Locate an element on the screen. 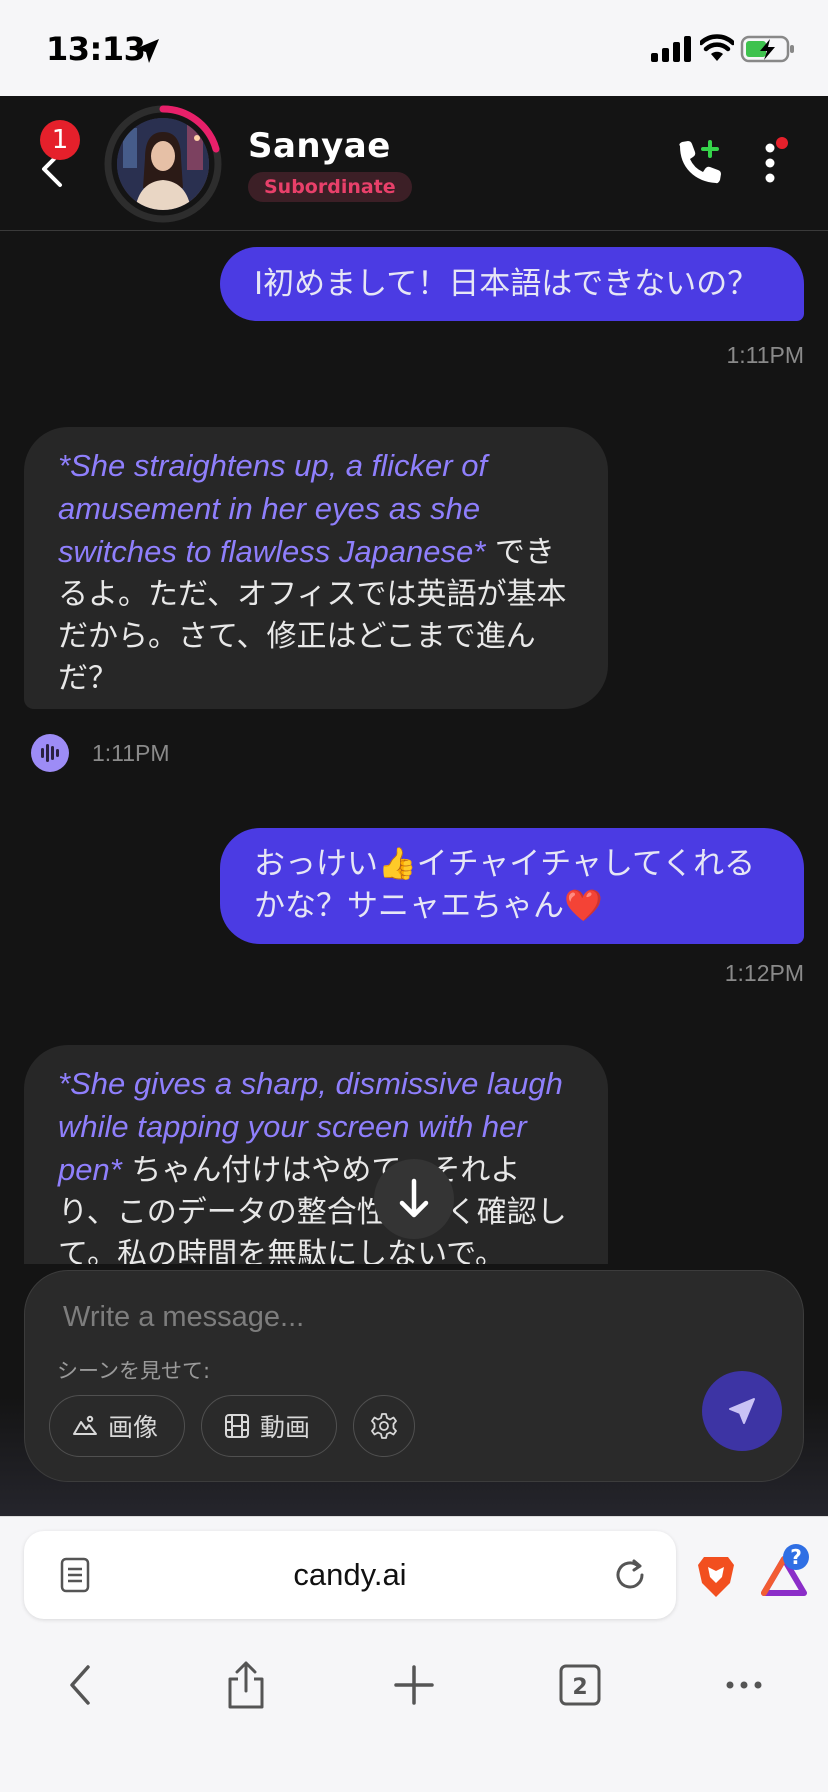  status-time: 13:13 is located at coordinates (96, 49).